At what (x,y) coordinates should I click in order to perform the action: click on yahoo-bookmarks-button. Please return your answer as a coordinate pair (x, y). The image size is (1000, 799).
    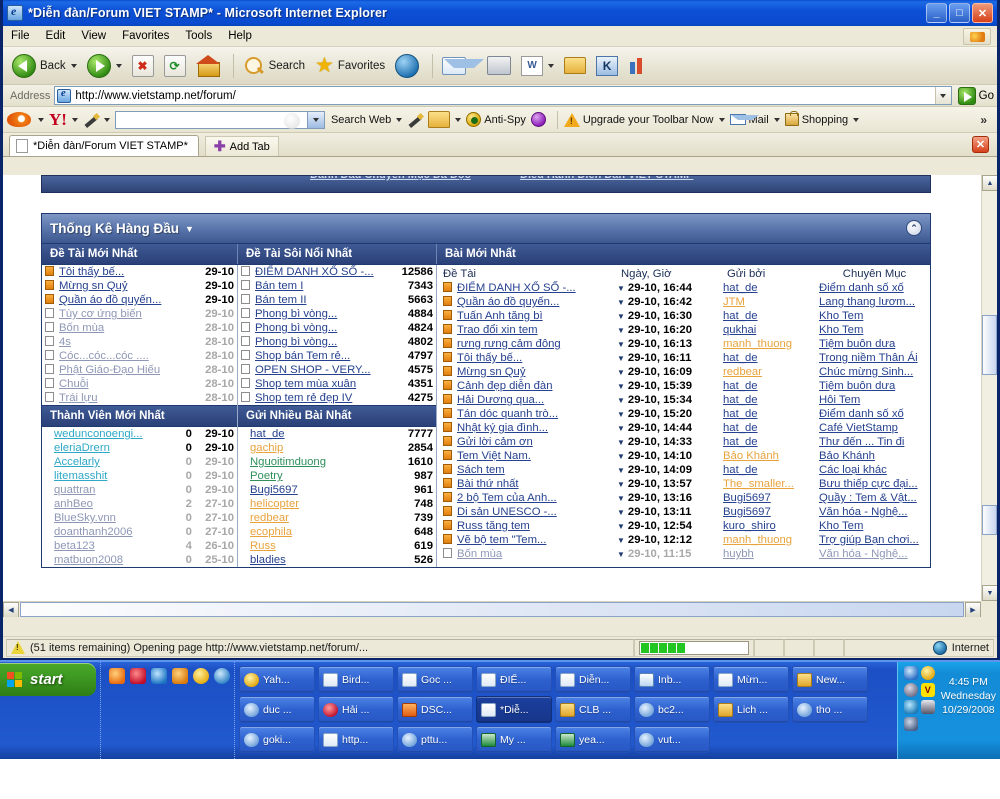
    Looking at the image, I should click on (445, 119).